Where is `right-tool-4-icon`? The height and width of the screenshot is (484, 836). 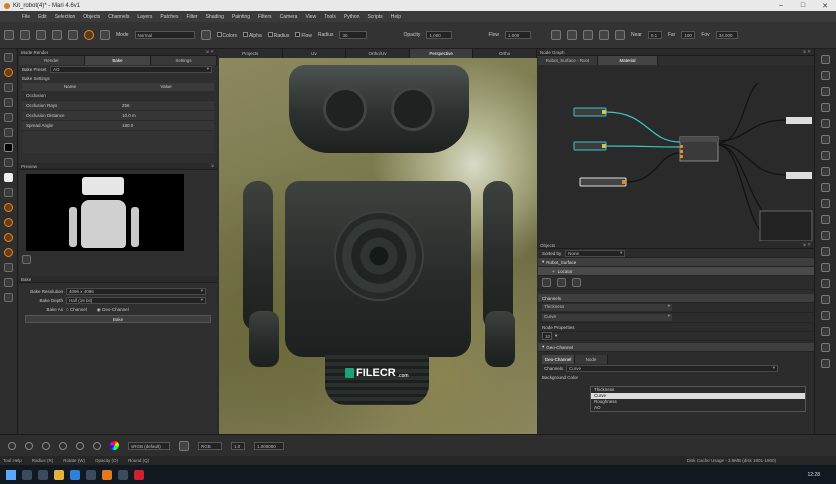
right-tool-4-icon is located at coordinates (825, 107).